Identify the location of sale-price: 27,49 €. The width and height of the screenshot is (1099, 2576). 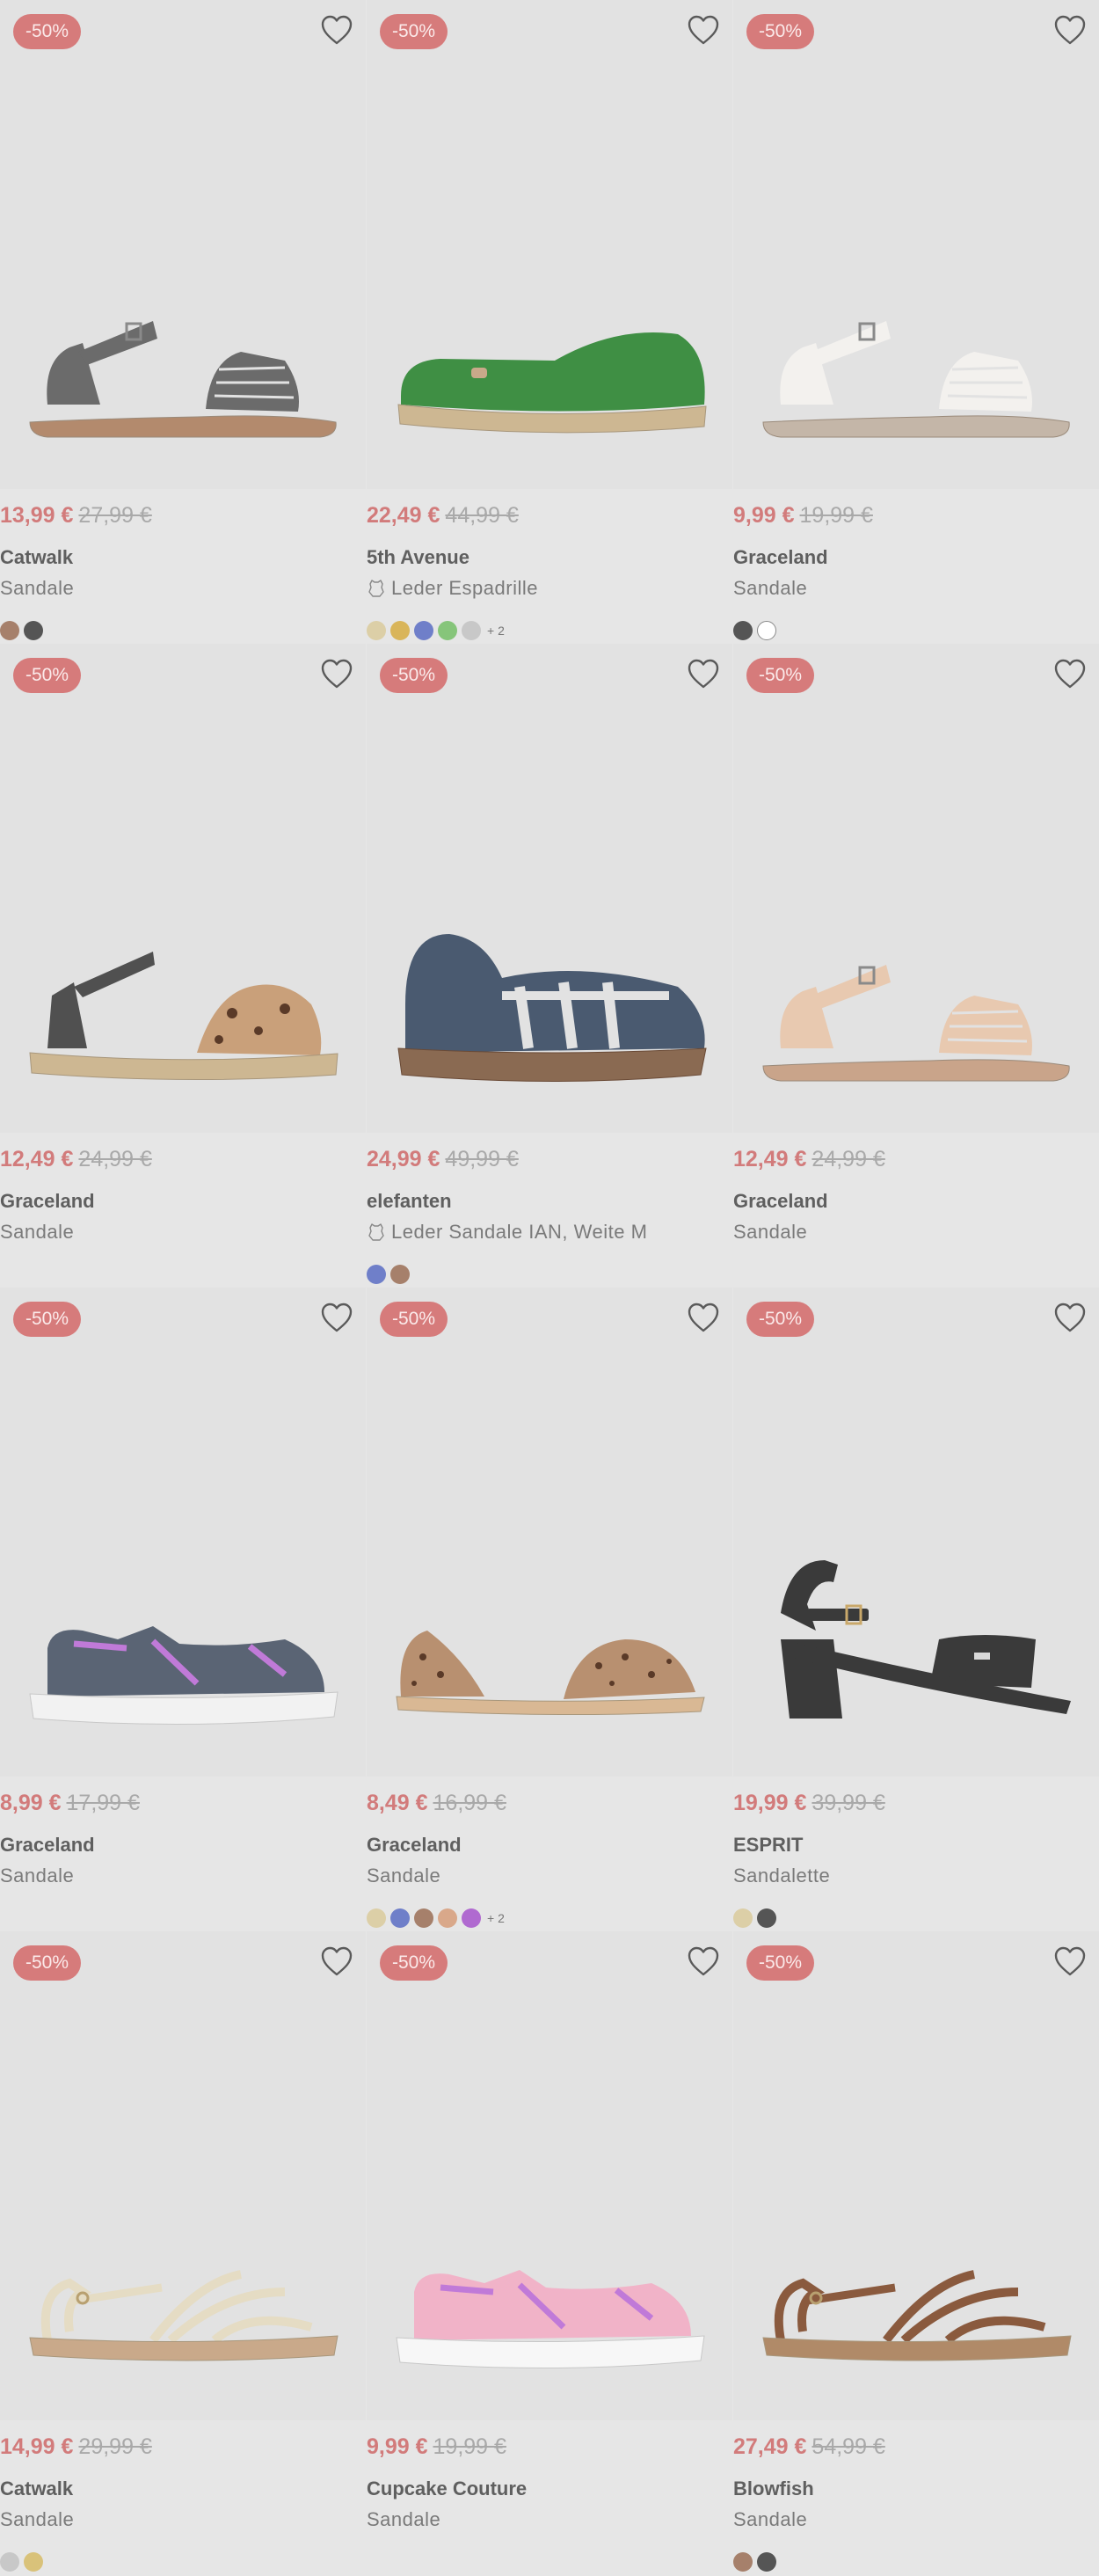
(770, 2446).